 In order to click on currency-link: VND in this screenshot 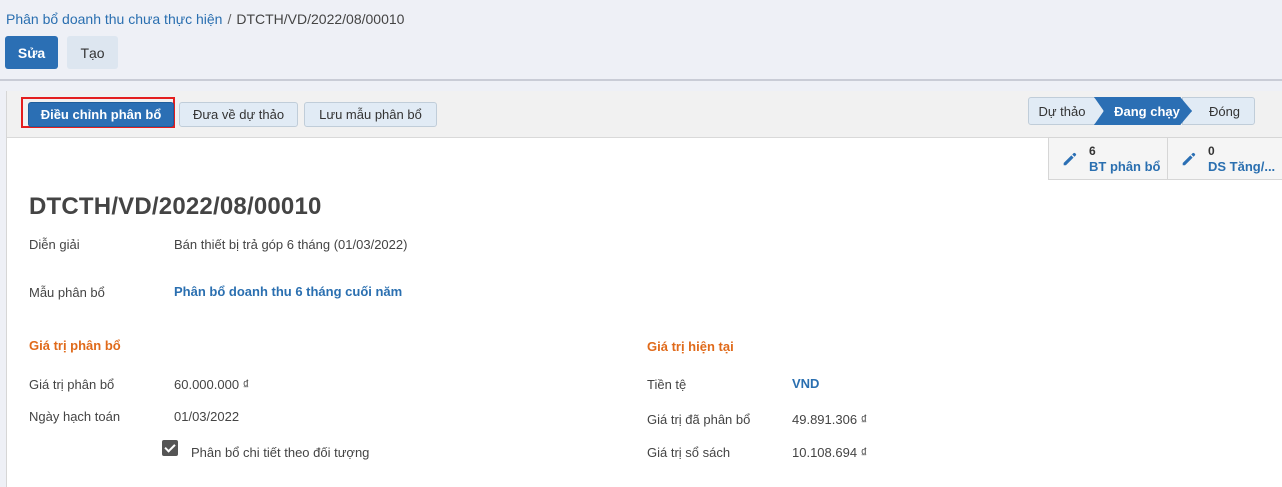, I will do `click(805, 383)`.